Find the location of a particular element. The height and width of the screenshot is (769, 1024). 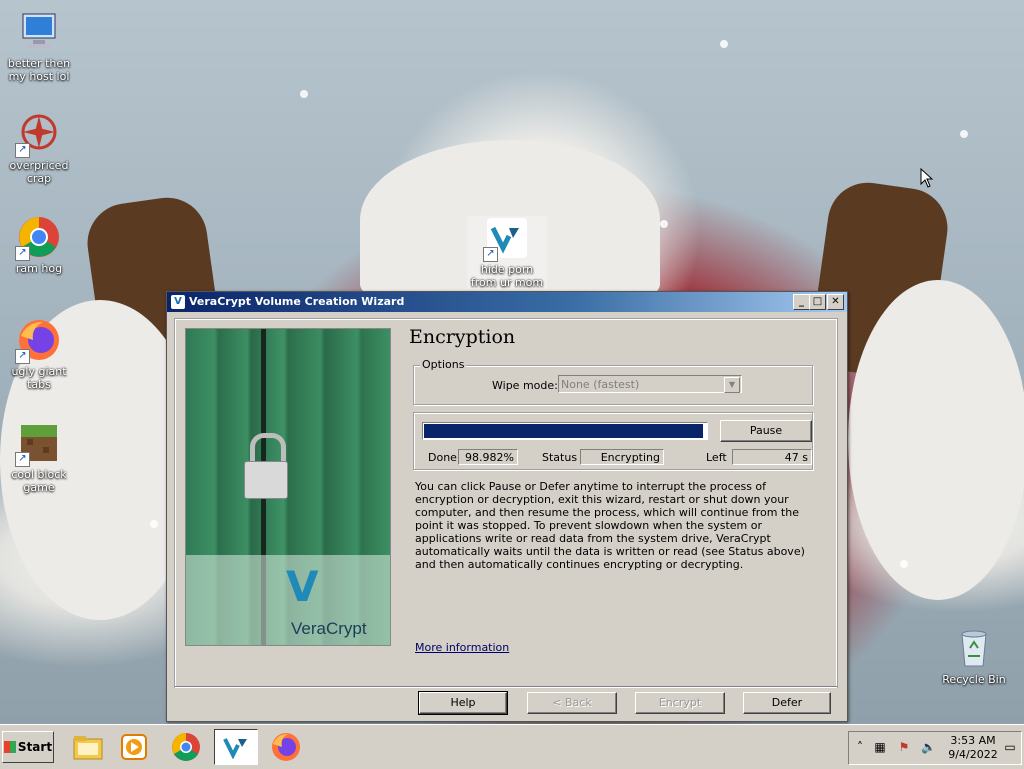

encryption-progress-bar is located at coordinates (565, 431).